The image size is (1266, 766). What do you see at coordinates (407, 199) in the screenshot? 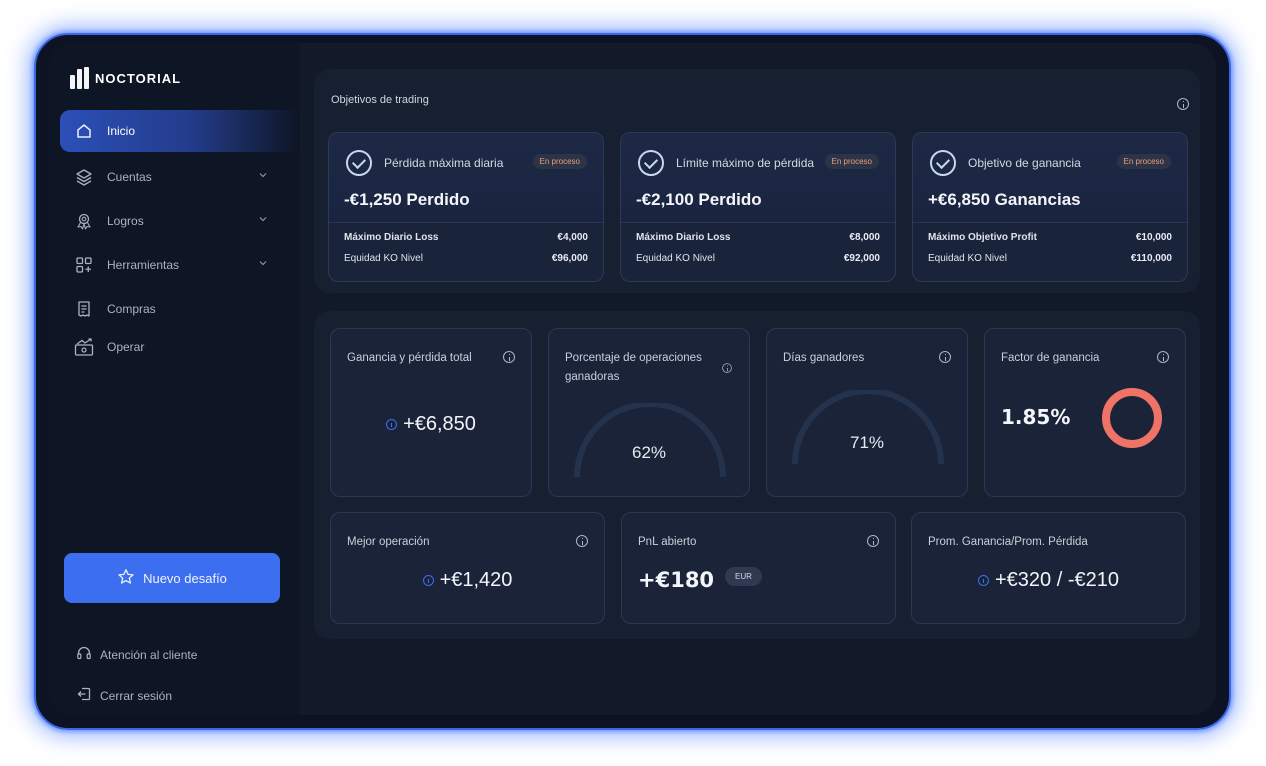
I see `objective-value: -€1,250 Perdido` at bounding box center [407, 199].